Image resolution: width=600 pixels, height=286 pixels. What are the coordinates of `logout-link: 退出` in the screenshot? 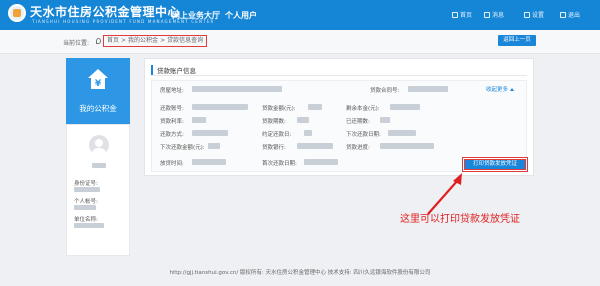 It's located at (570, 14).